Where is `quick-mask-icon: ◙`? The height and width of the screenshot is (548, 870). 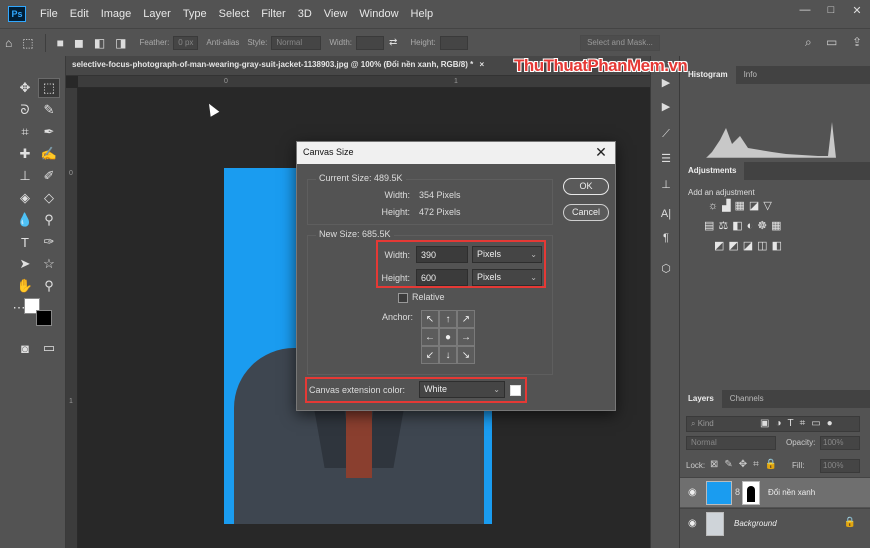
quick-mask-icon: ◙ is located at coordinates (25, 348).